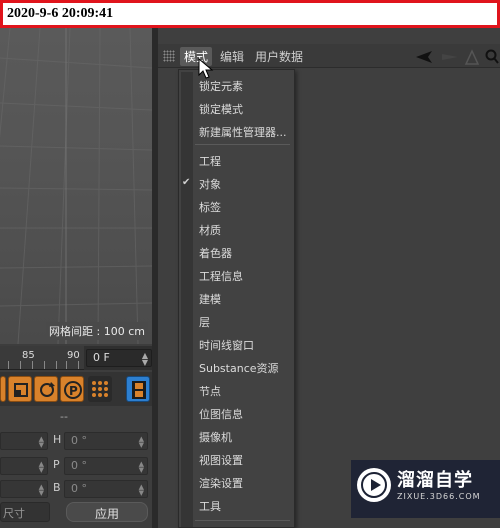 The image size is (500, 528). I want to click on menu-item-view-settings: 视图设置, so click(221, 460).